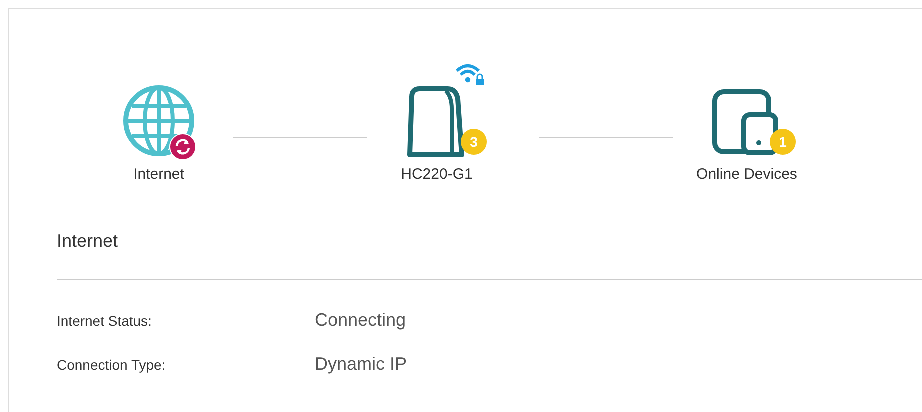  I want to click on field-value: Dynamic IP, so click(361, 364).